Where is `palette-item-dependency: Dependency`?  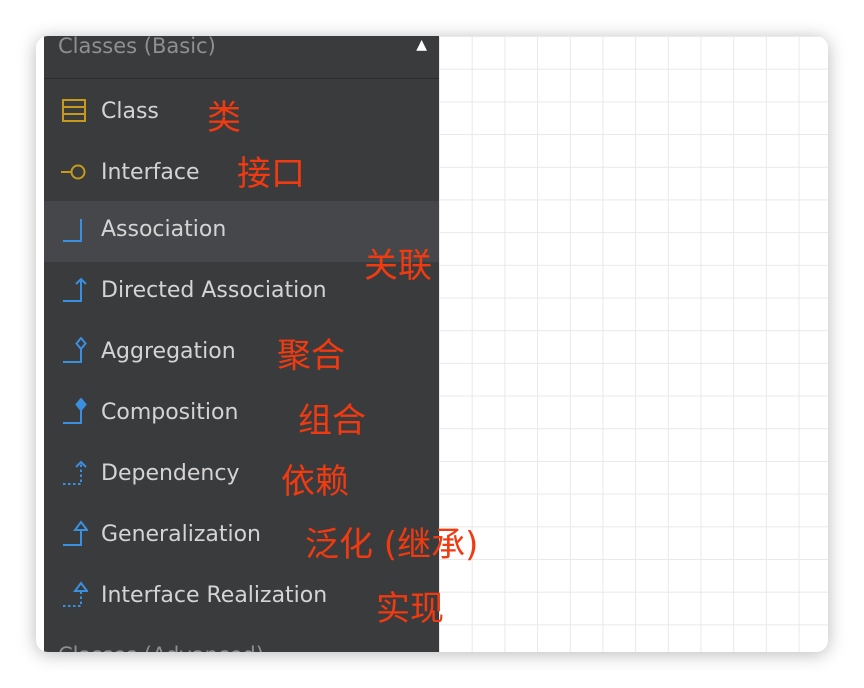
palette-item-dependency: Dependency is located at coordinates (241, 475).